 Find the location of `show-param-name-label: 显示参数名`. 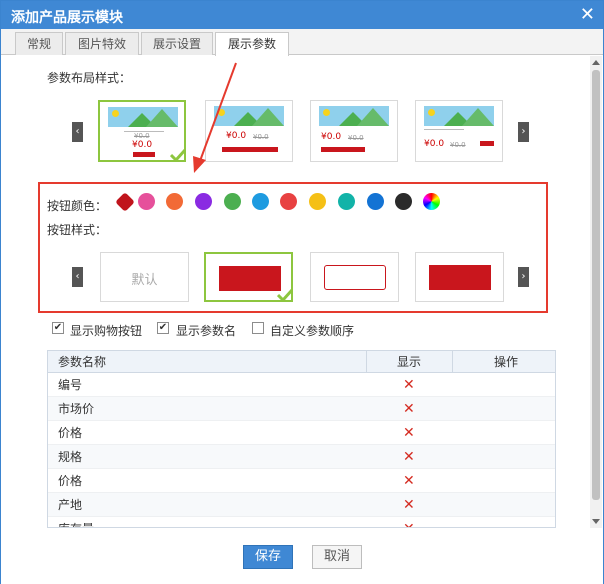

show-param-name-label: 显示参数名 is located at coordinates (206, 331).